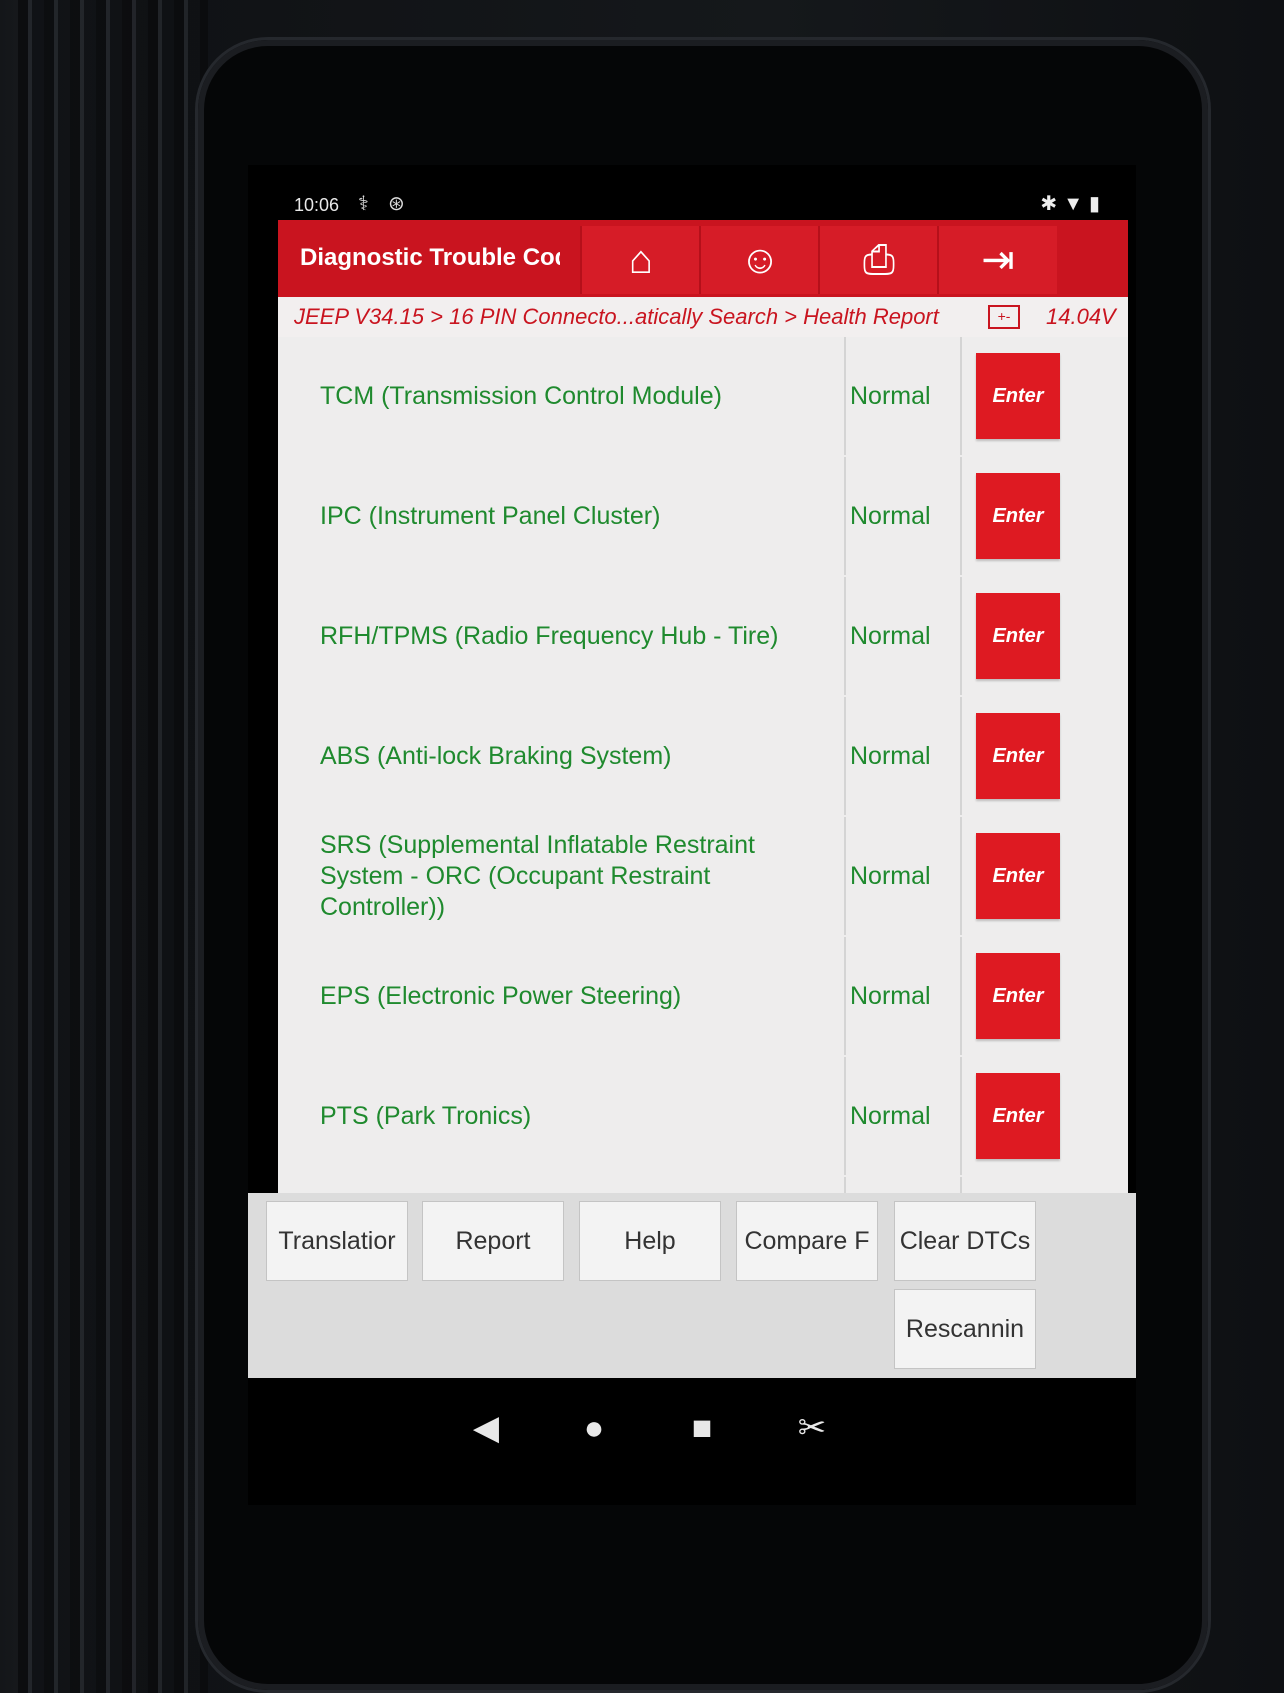 The image size is (1284, 1693). What do you see at coordinates (1052, 204) in the screenshot?
I see `bluetooth-icon: ✱` at bounding box center [1052, 204].